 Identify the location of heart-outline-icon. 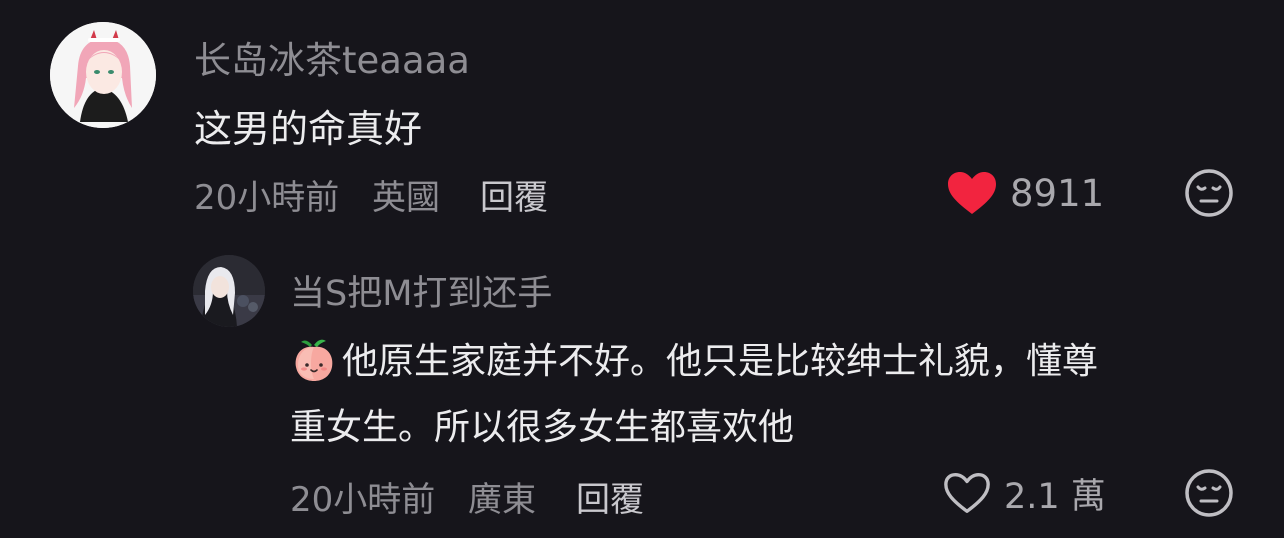
(967, 493).